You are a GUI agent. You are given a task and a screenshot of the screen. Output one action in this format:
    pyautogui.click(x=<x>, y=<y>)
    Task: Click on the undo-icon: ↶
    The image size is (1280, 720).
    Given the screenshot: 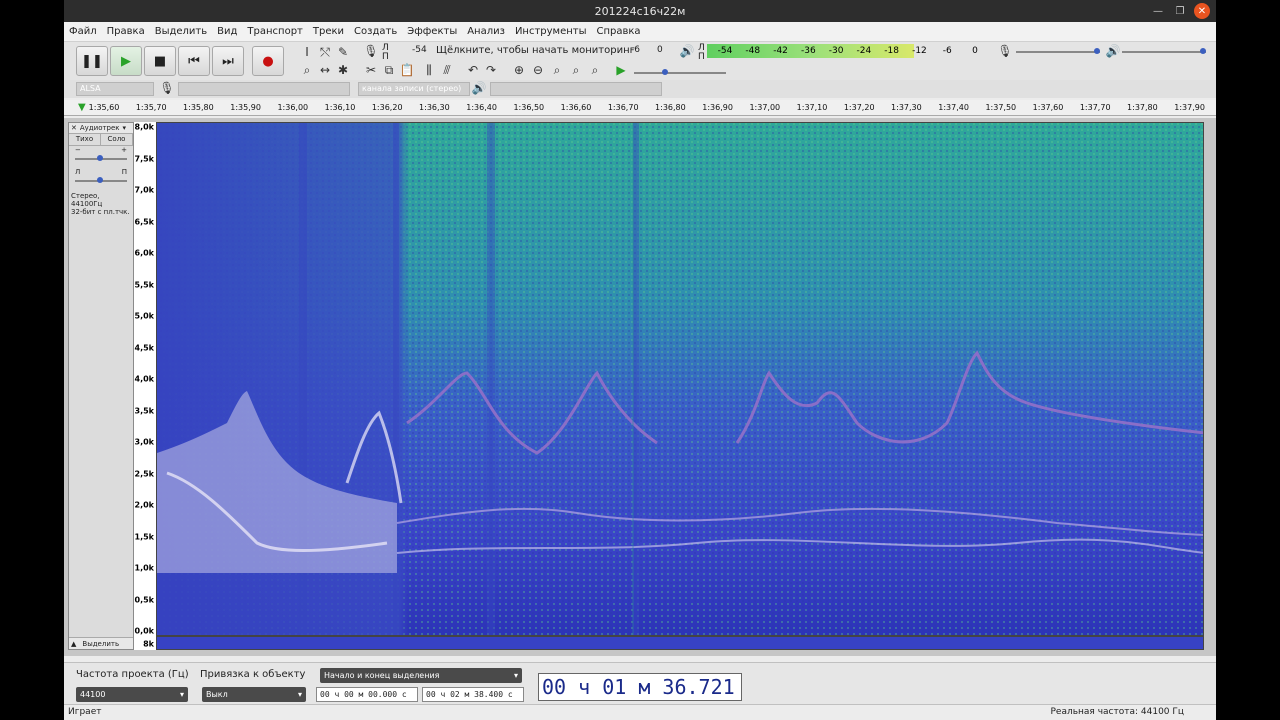 What is the action you would take?
    pyautogui.click(x=473, y=70)
    